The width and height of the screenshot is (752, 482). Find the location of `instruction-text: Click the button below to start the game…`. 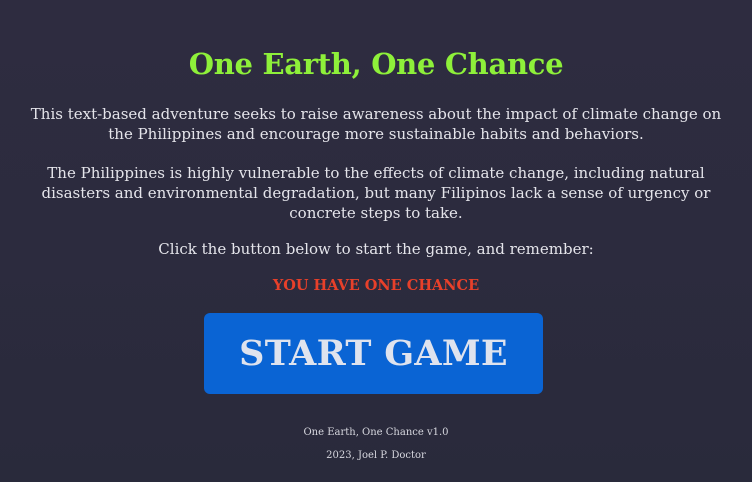

instruction-text: Click the button below to start the game… is located at coordinates (376, 249).